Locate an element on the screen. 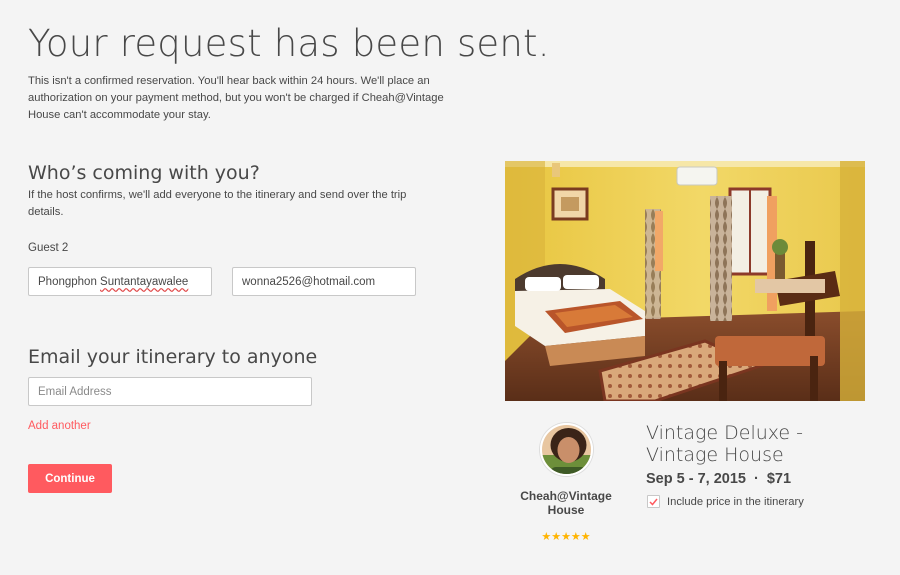 Image resolution: width=900 pixels, height=575 pixels. trip-dates: Sep 5 - 7, 2015 is located at coordinates (696, 479).